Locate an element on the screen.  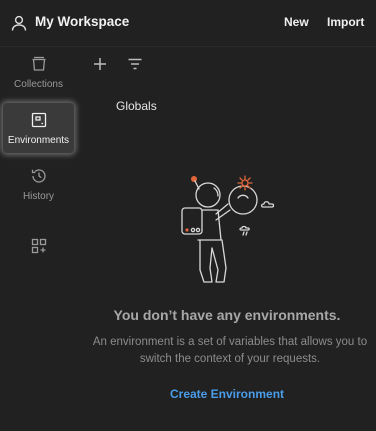
create-environment-link: Create Environment is located at coordinates (227, 394).